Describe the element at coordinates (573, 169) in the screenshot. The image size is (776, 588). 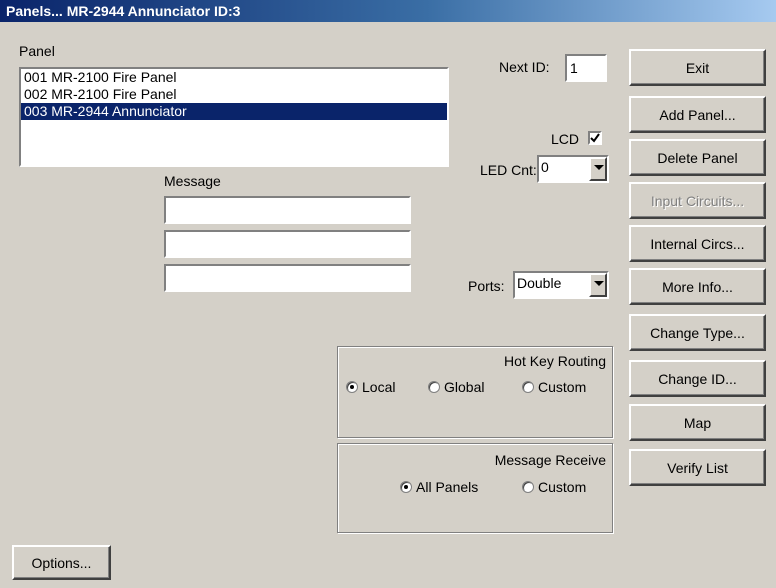
I see `led-cnt-select: 0` at that location.